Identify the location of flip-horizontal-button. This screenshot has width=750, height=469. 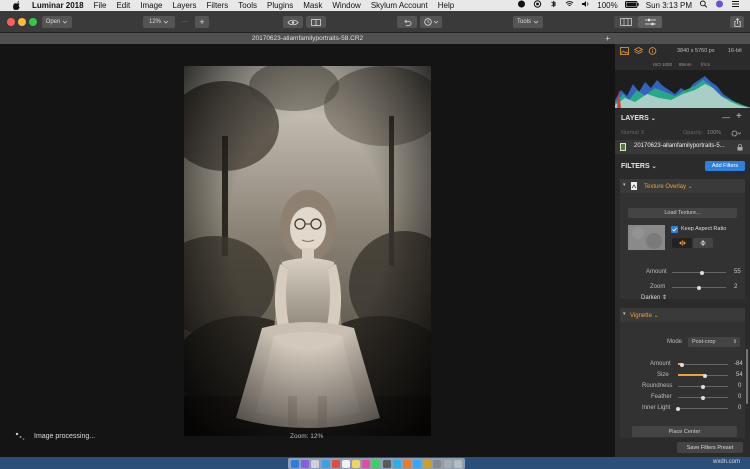
(682, 243).